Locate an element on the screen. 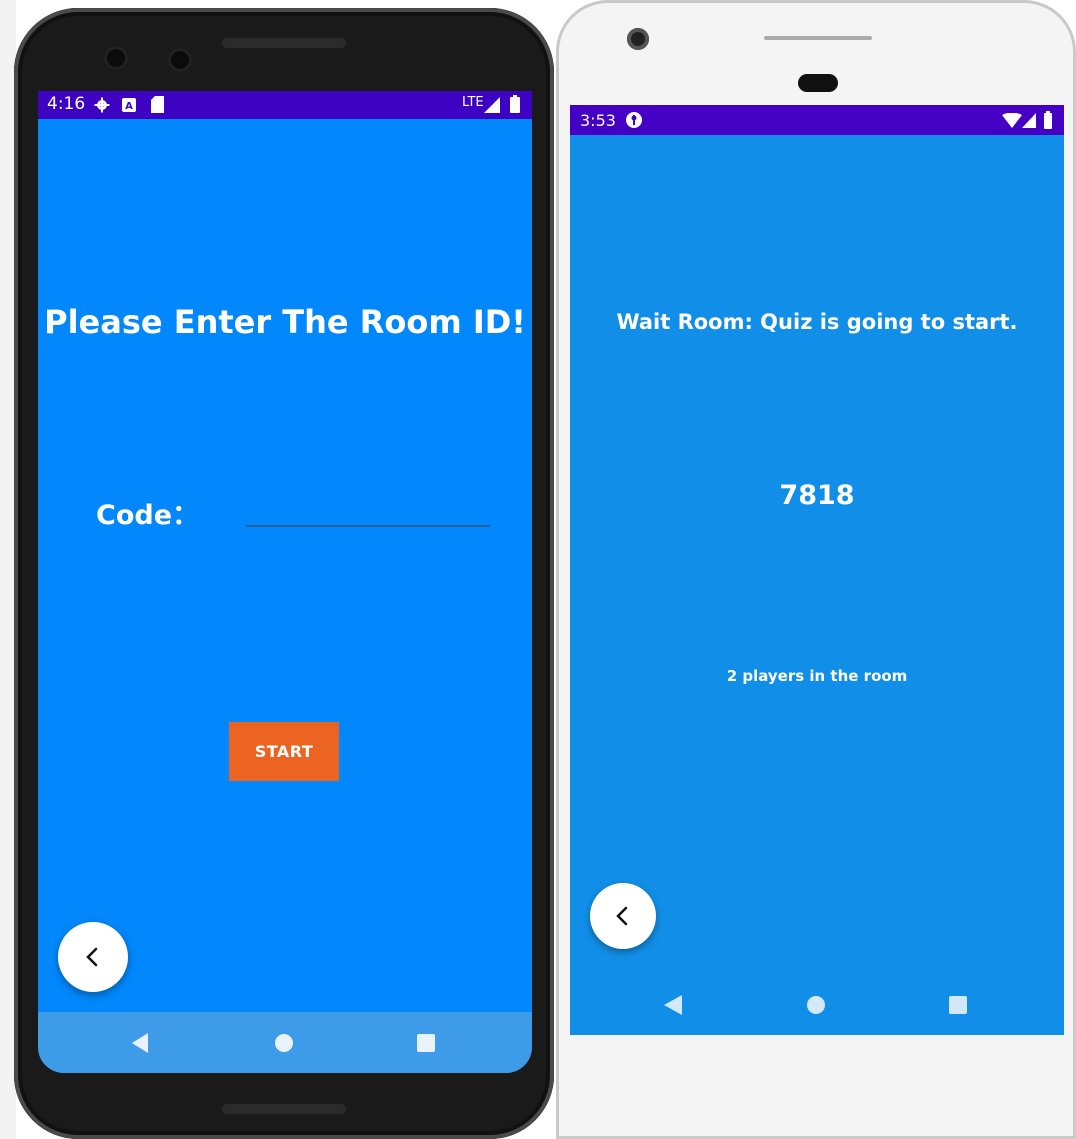 This screenshot has width=1076, height=1139. players-count-text: 2 players in the room is located at coordinates (817, 676).